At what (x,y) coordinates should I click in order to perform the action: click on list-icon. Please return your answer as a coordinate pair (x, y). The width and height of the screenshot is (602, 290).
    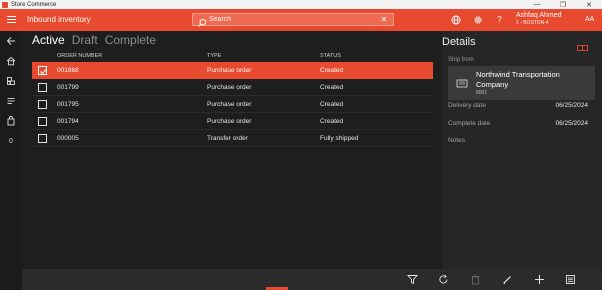
    Looking at the image, I should click on (11, 101).